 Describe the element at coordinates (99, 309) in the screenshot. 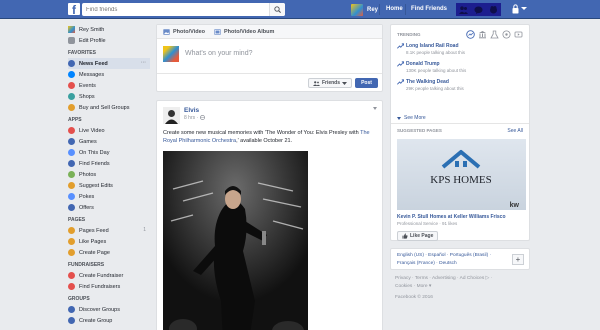

I see `sidebar-item-label: Discover Groups` at that location.